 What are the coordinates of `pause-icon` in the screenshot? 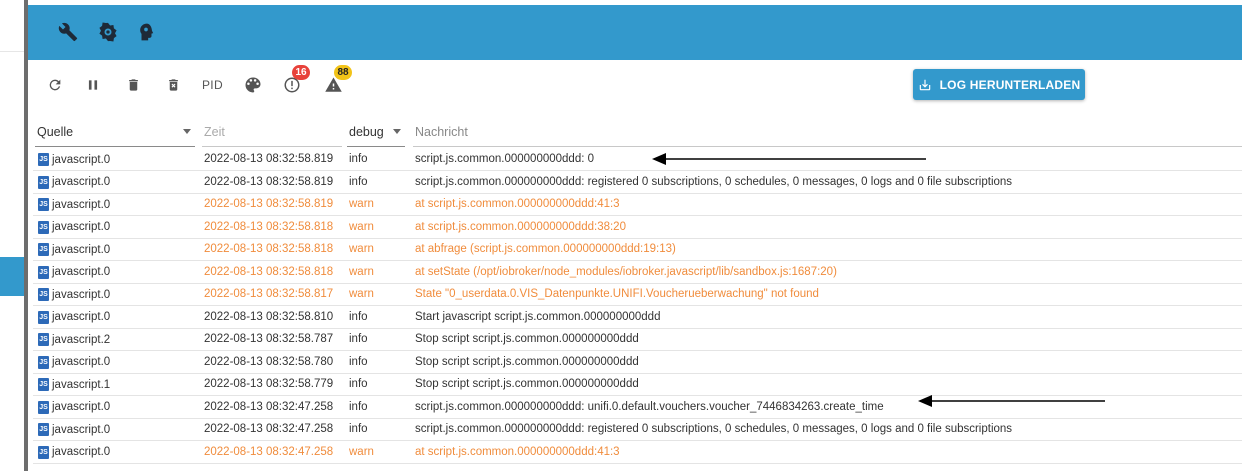 It's located at (93, 85).